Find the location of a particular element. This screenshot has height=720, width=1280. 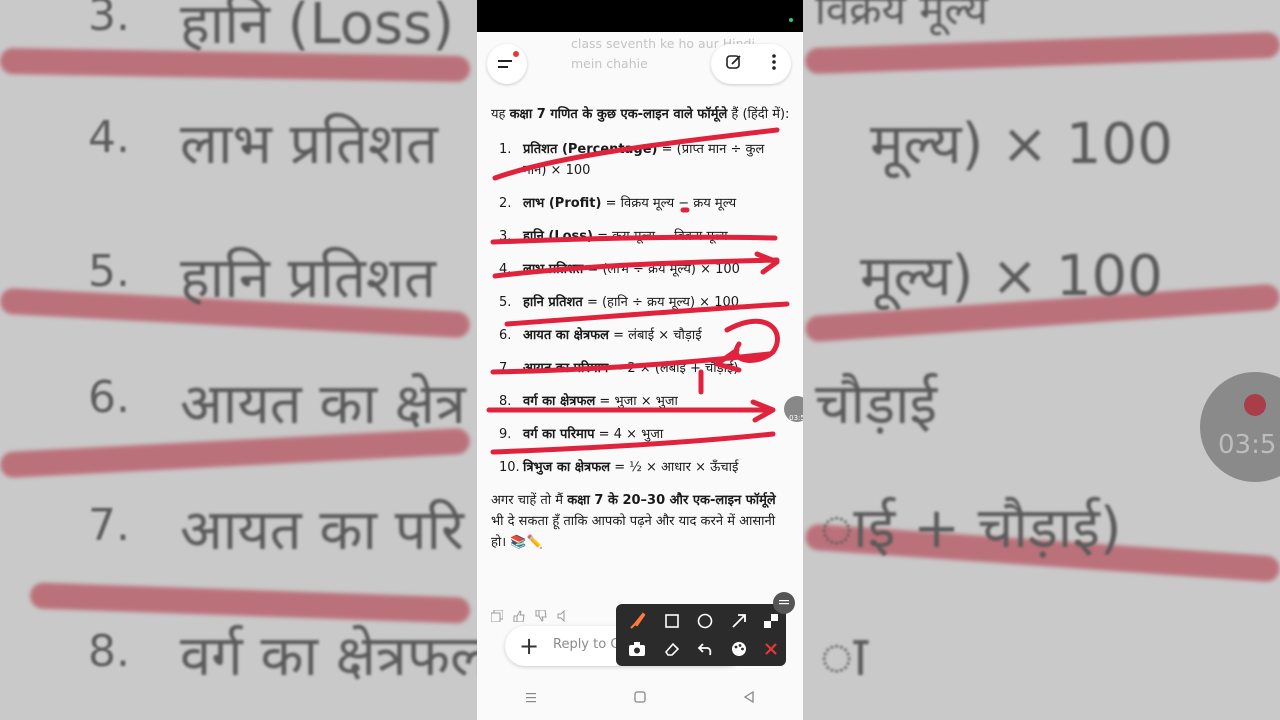

toolbar-collapse-button is located at coordinates (784, 603).